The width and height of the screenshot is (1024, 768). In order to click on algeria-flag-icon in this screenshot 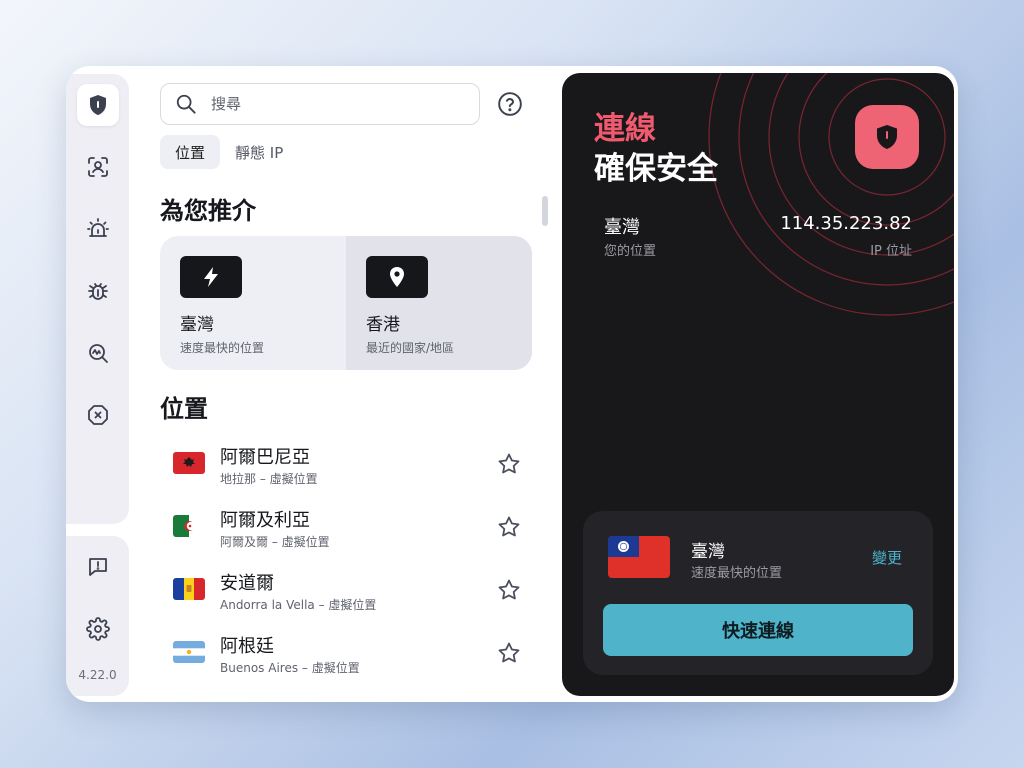, I will do `click(189, 526)`.